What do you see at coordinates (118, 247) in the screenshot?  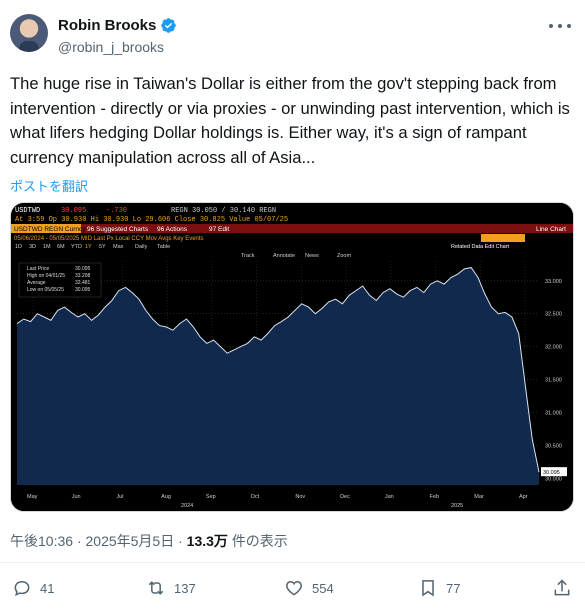 I see `period-max: Max` at bounding box center [118, 247].